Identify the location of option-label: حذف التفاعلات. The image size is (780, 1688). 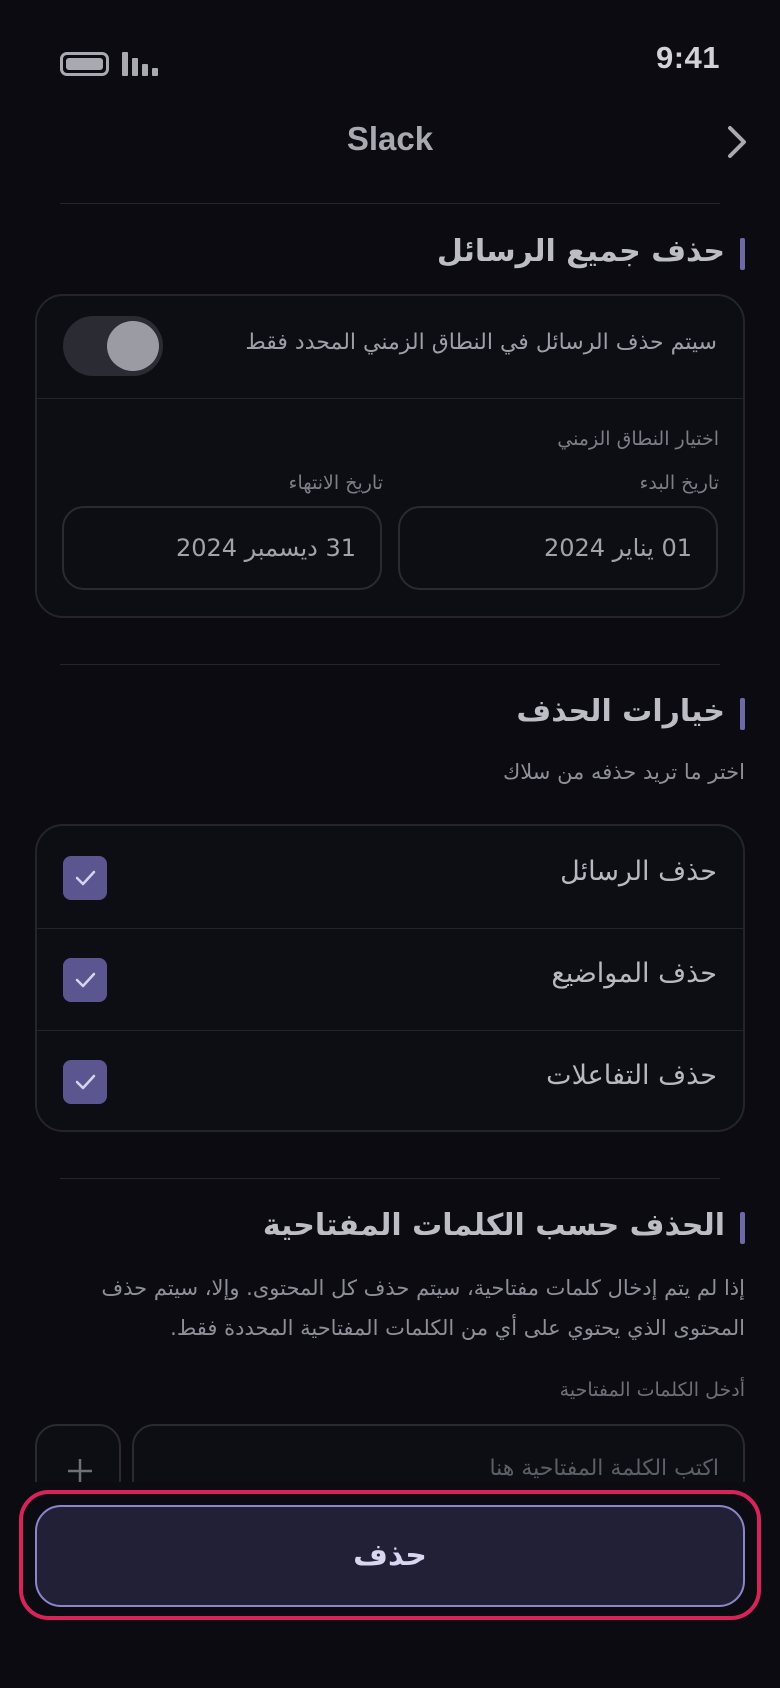
(631, 1075).